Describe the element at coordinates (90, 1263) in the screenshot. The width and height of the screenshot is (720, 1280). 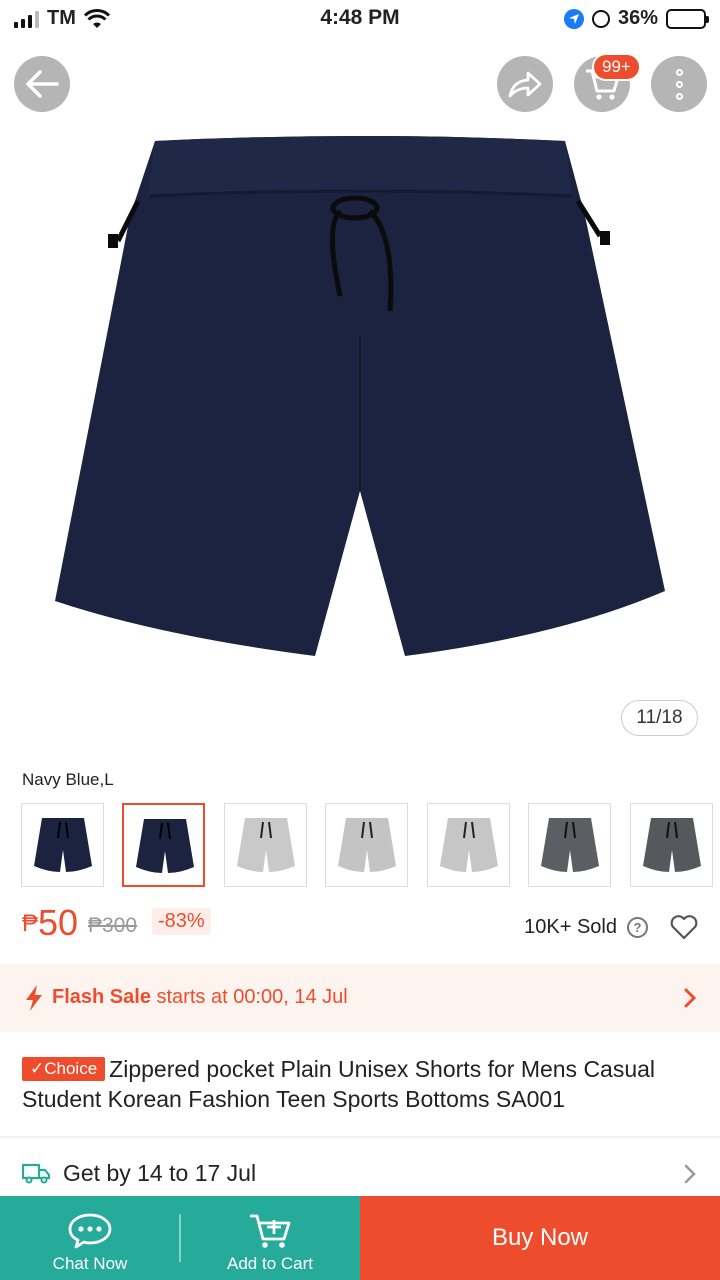
I see `chat-now-label: Chat Now` at that location.